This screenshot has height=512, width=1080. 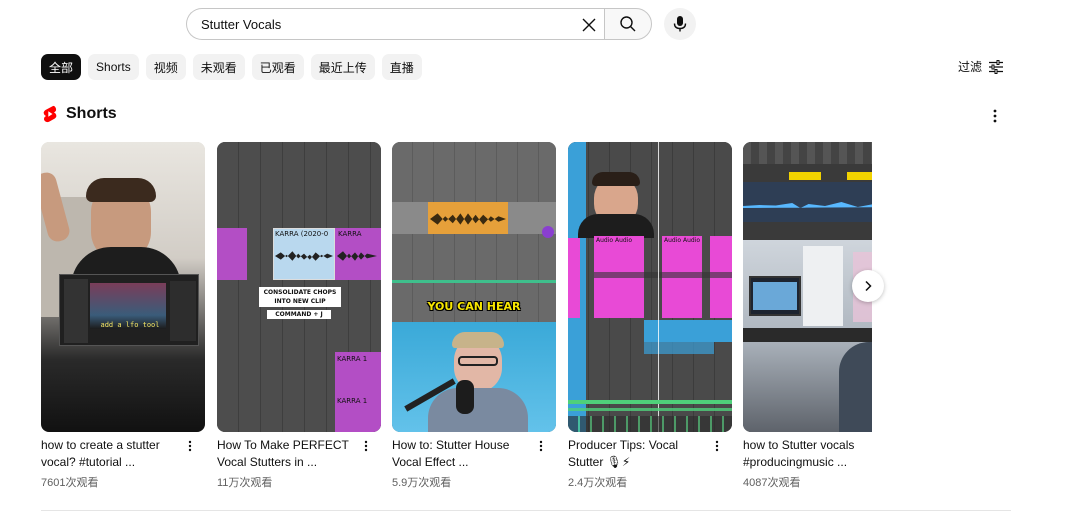 What do you see at coordinates (970, 67) in the screenshot?
I see `filter-label: 过滤` at bounding box center [970, 67].